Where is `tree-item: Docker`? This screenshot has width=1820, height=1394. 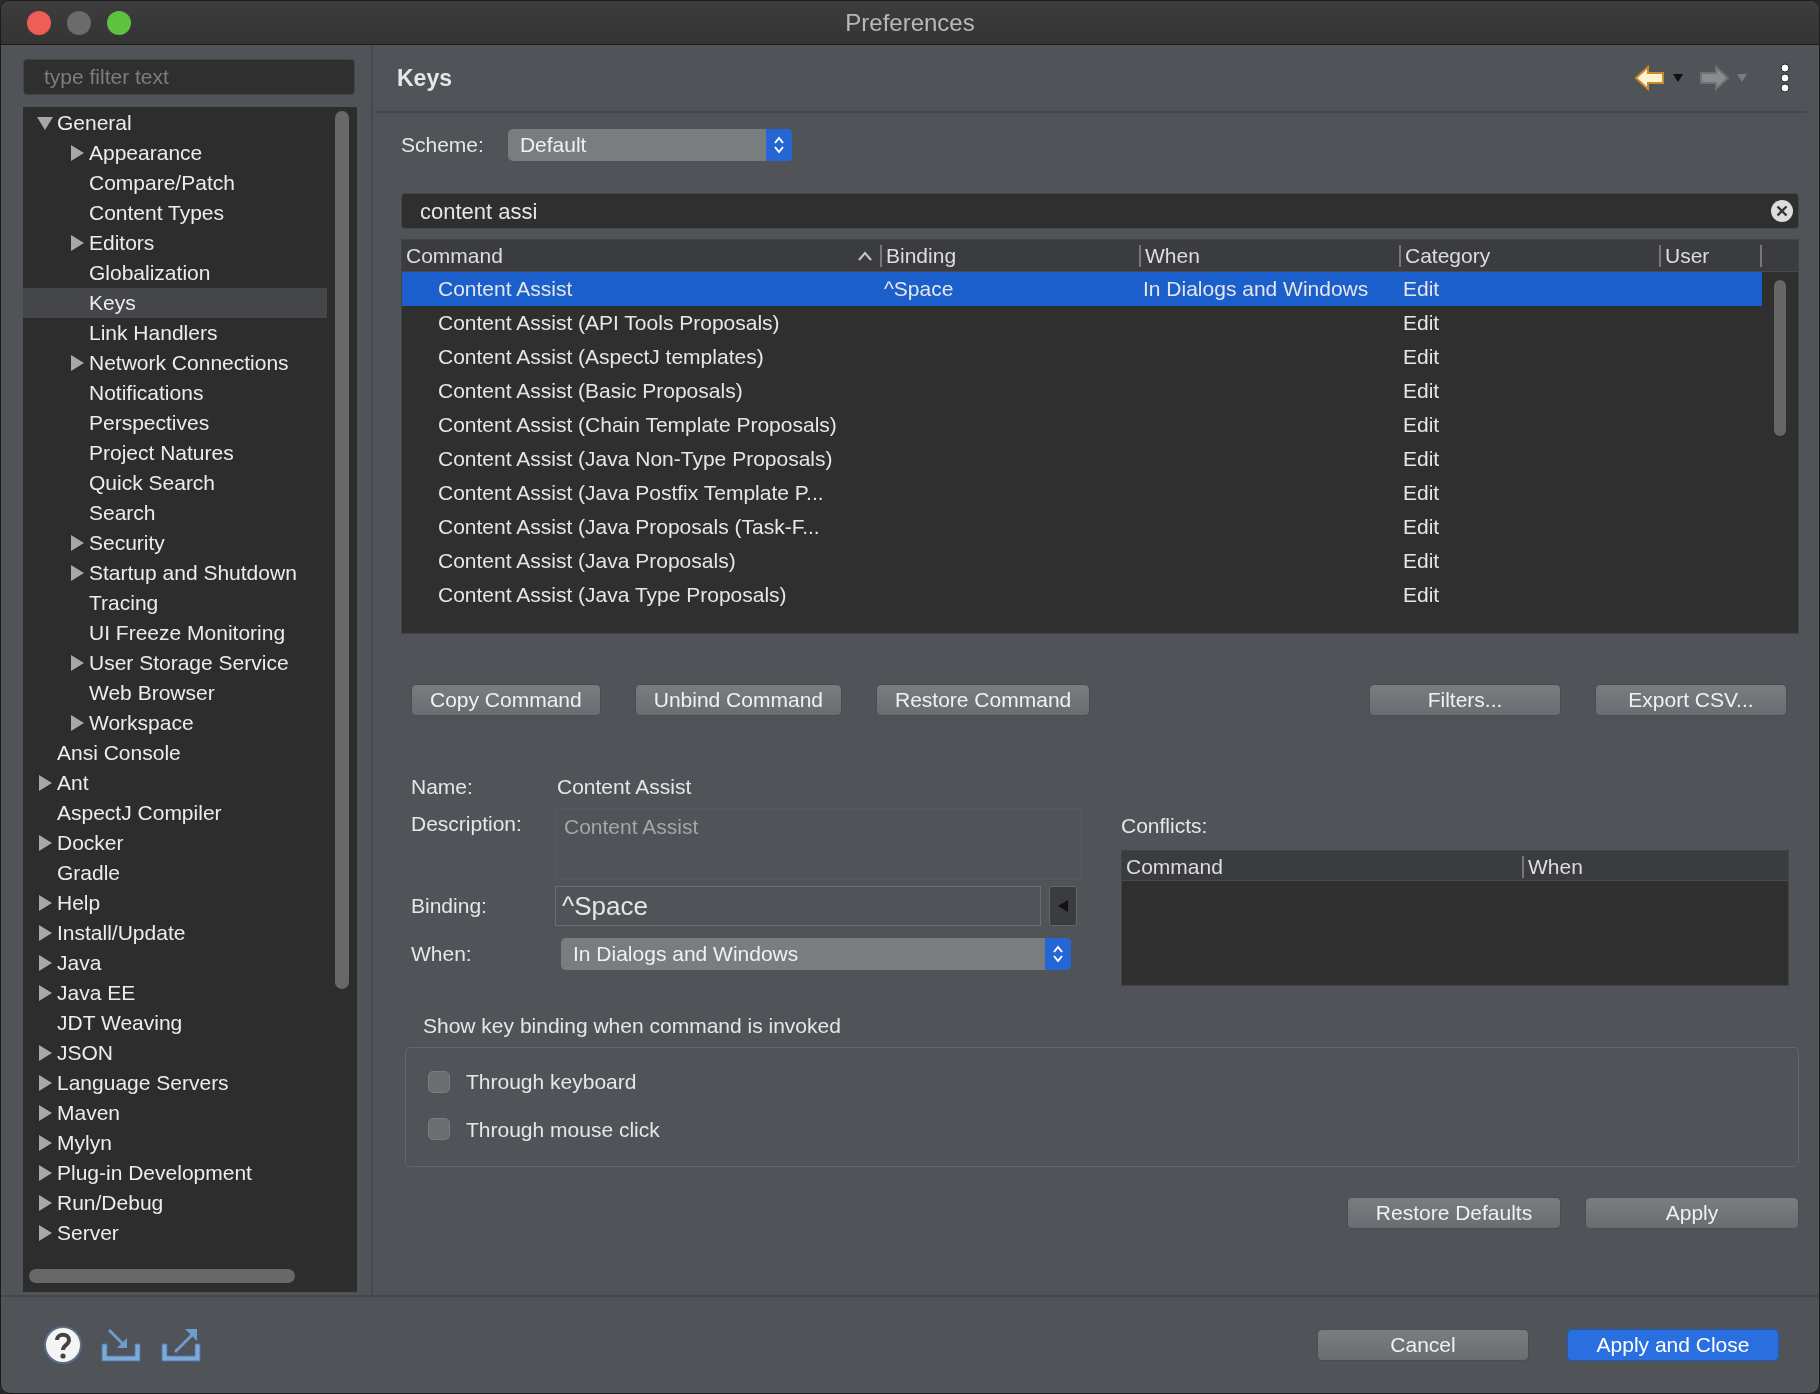 tree-item: Docker is located at coordinates (175, 843).